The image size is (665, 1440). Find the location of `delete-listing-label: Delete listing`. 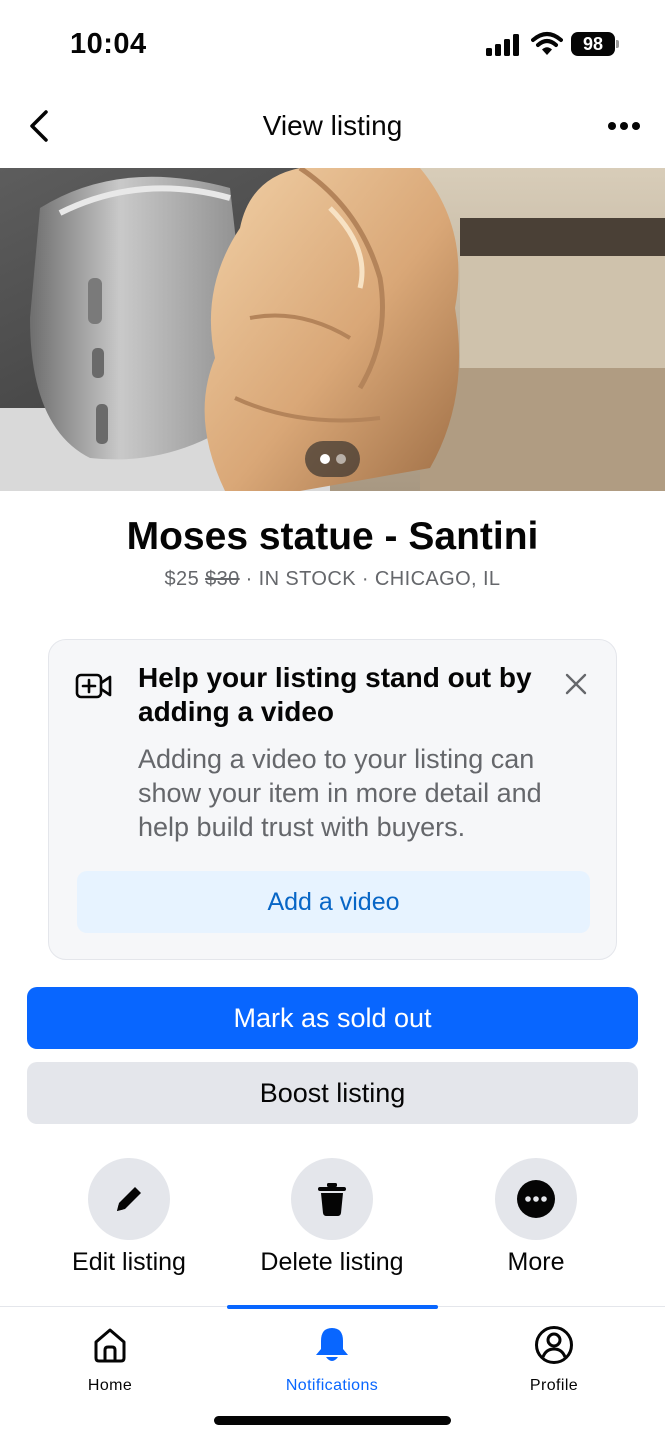

delete-listing-label: Delete listing is located at coordinates (332, 1262).